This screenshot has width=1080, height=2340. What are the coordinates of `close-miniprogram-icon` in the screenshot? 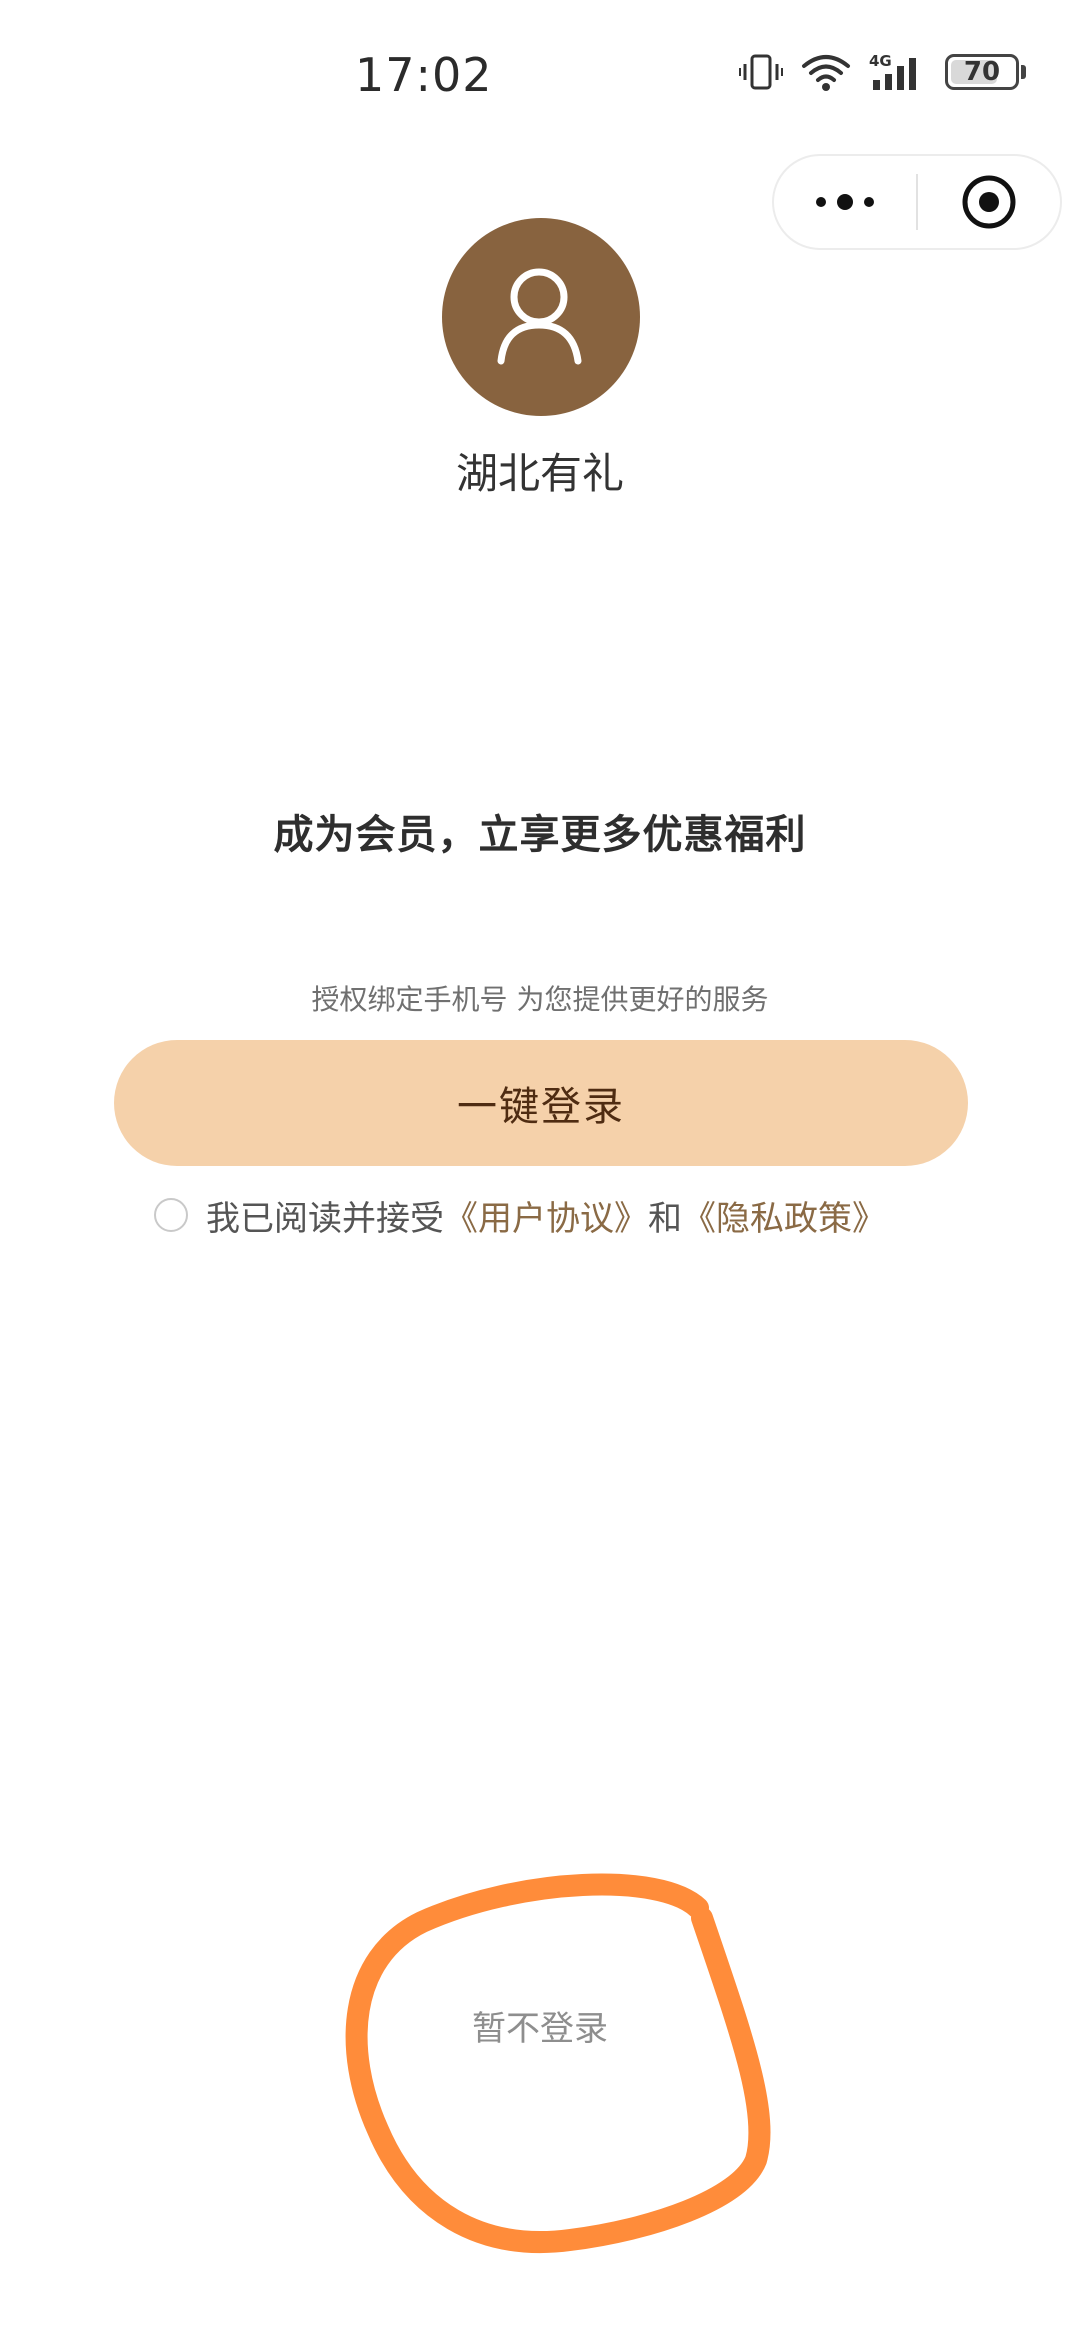 It's located at (989, 202).